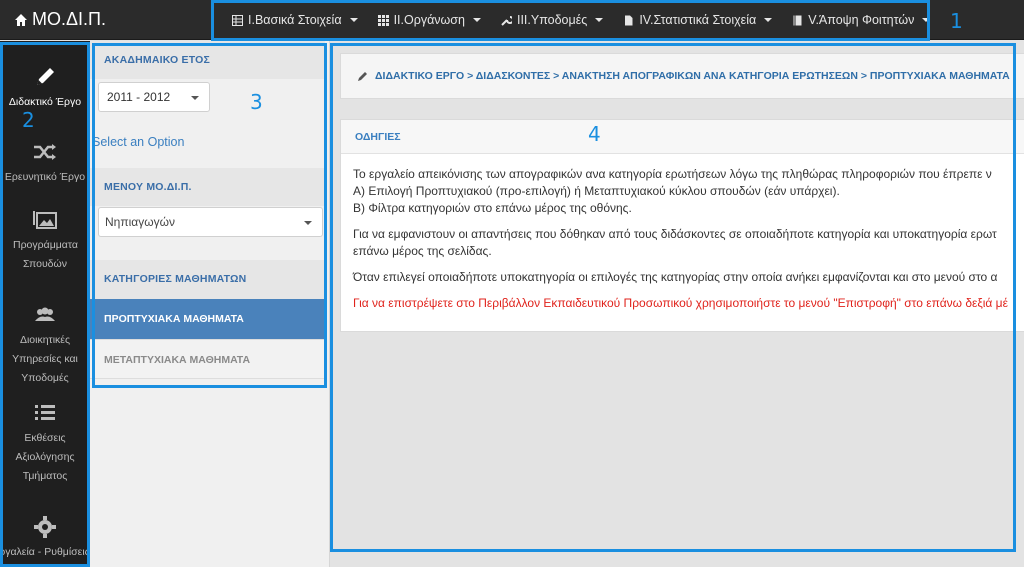 The width and height of the screenshot is (1024, 567). I want to click on menu-infrastructure: III.Υποδομές, so click(552, 20).